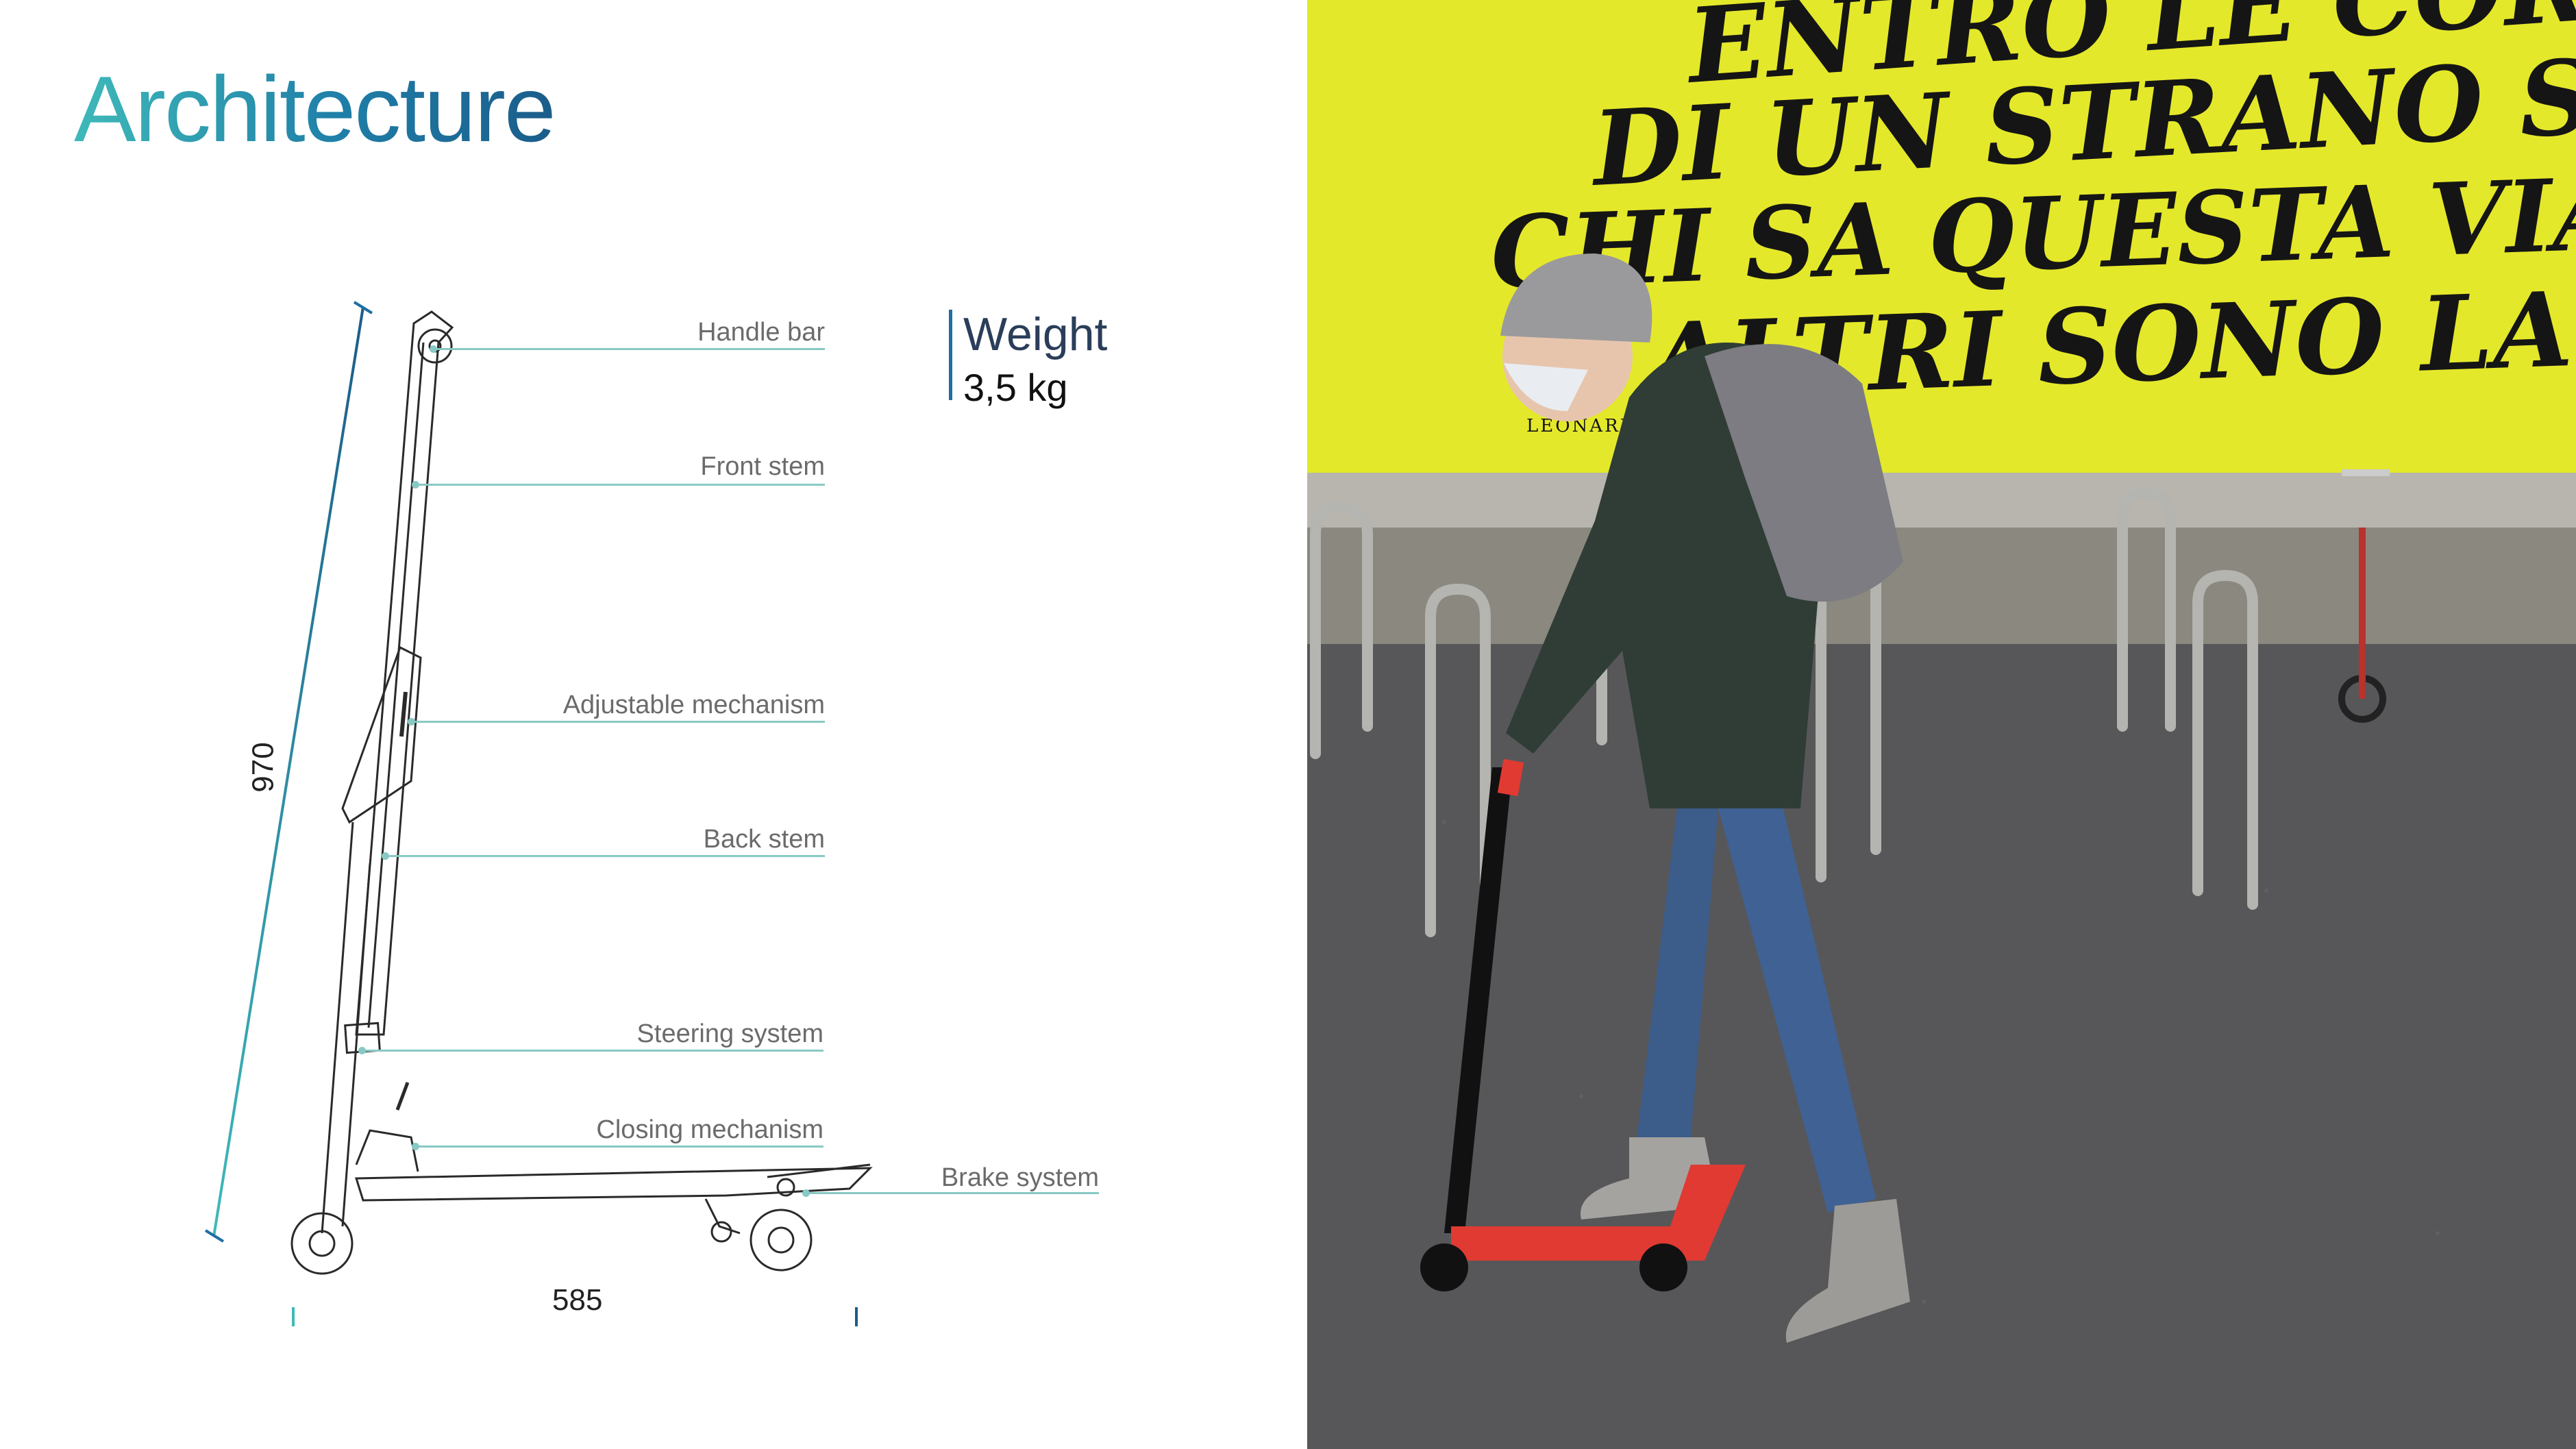 Image resolution: width=2576 pixels, height=1449 pixels. I want to click on handle-bar-leader, so click(627, 349).